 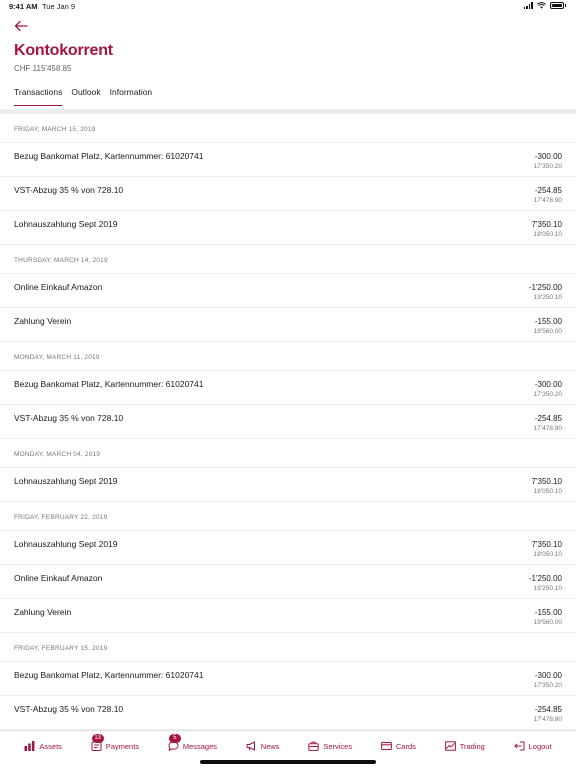 I want to click on home-indicator, so click(x=288, y=762).